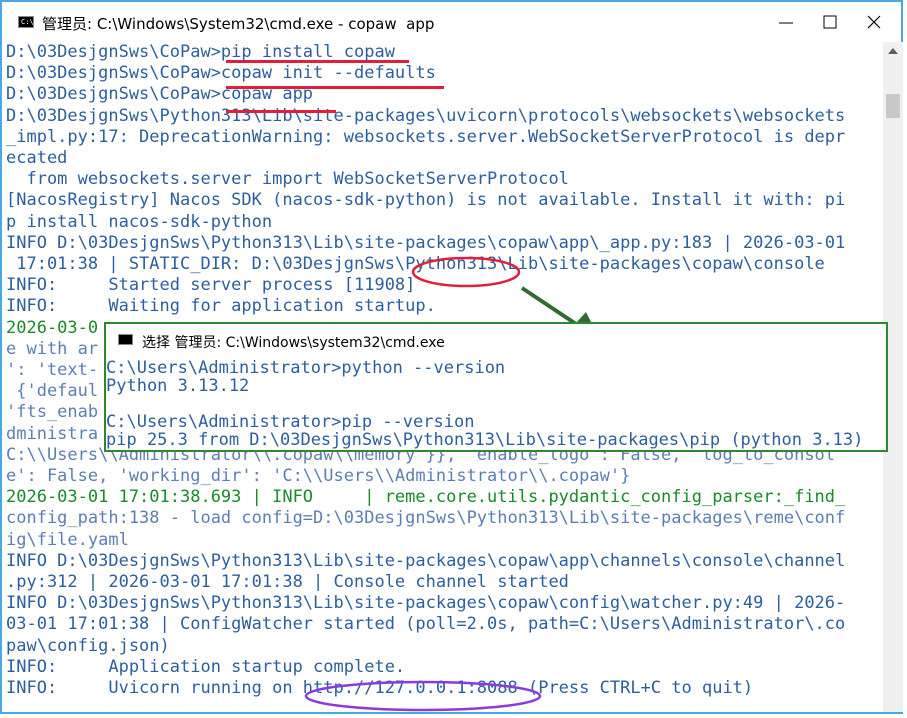 The image size is (907, 718). I want to click on popup-title-bar: 选择 管理员: C:\Windows\system32\cmd.exe, so click(496, 339).